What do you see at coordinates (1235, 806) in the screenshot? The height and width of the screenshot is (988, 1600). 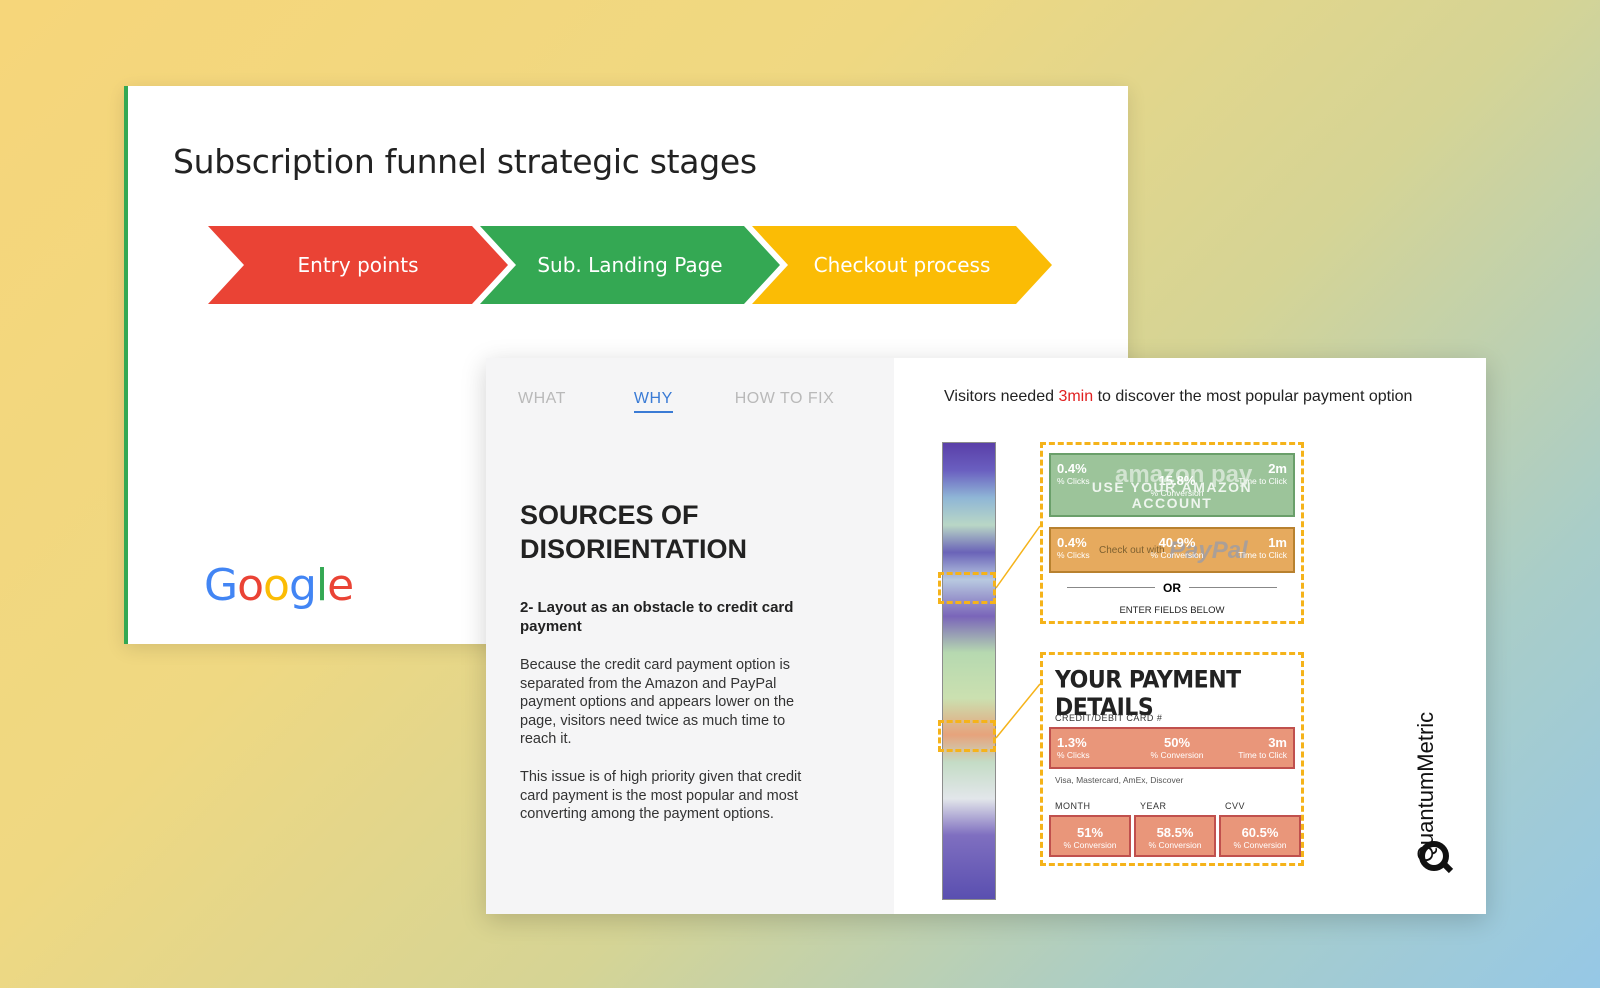 I see `field-label-cvv: CVV` at bounding box center [1235, 806].